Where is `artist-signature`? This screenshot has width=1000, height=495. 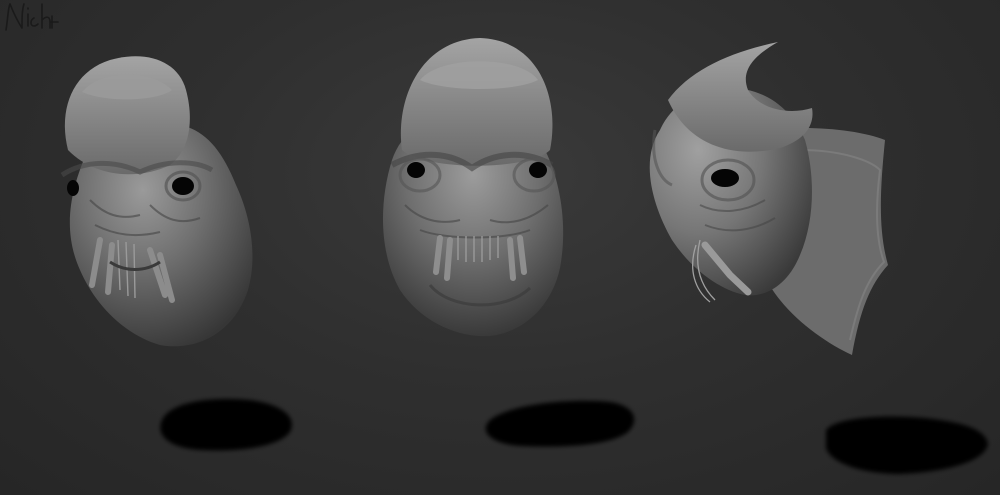
artist-signature is located at coordinates (32, 17).